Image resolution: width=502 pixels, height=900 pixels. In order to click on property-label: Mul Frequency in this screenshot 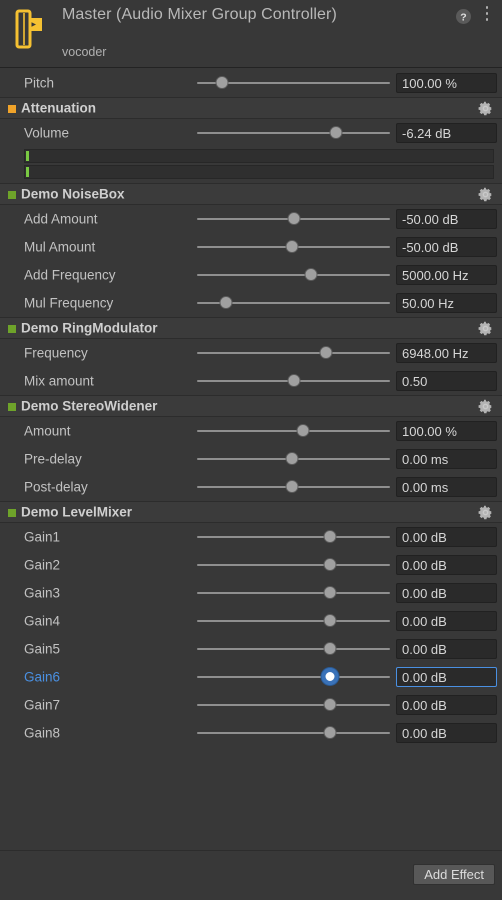, I will do `click(69, 303)`.